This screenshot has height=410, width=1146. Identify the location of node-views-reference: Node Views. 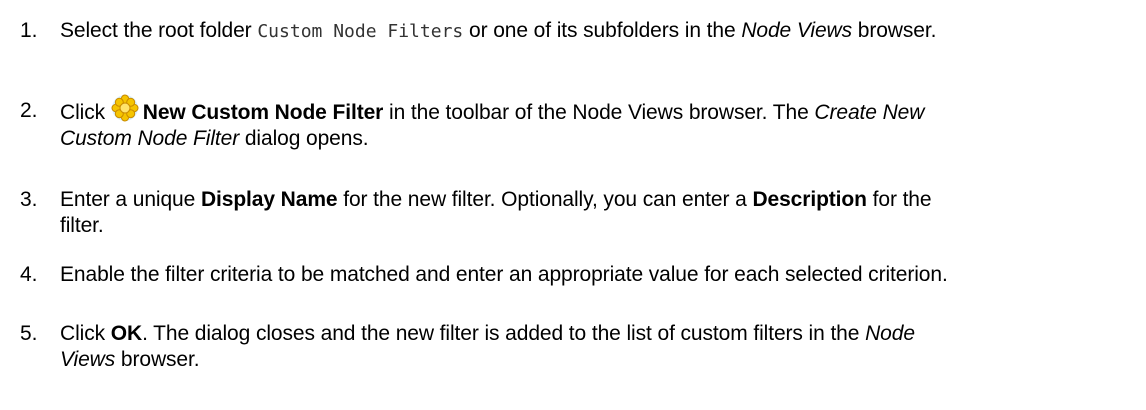
(796, 30).